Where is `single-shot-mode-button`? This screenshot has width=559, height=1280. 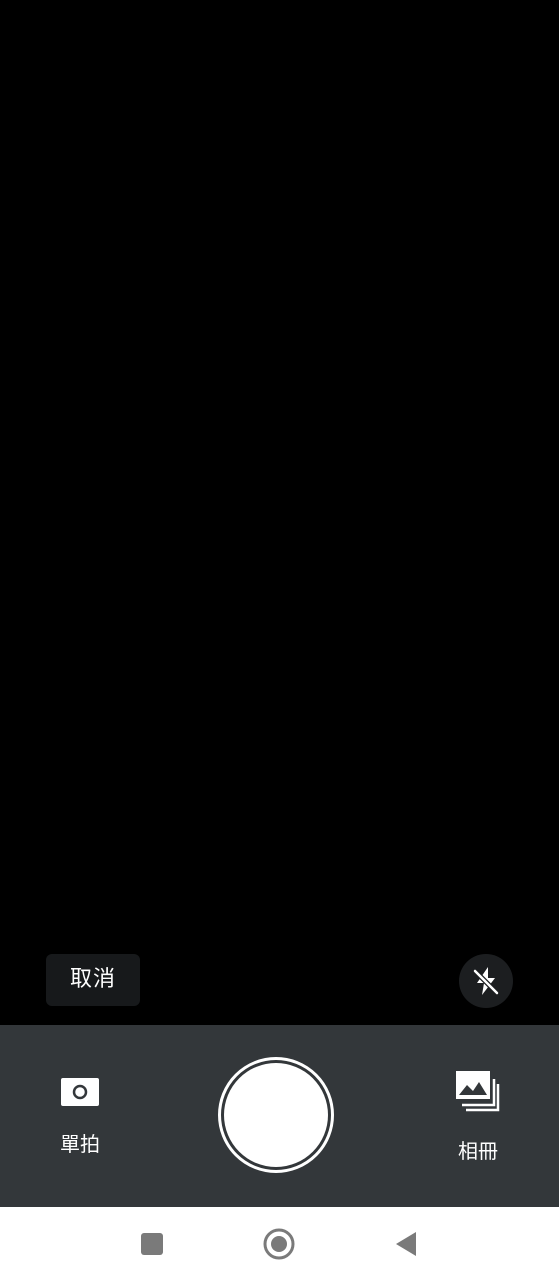 single-shot-mode-button is located at coordinates (80, 1092).